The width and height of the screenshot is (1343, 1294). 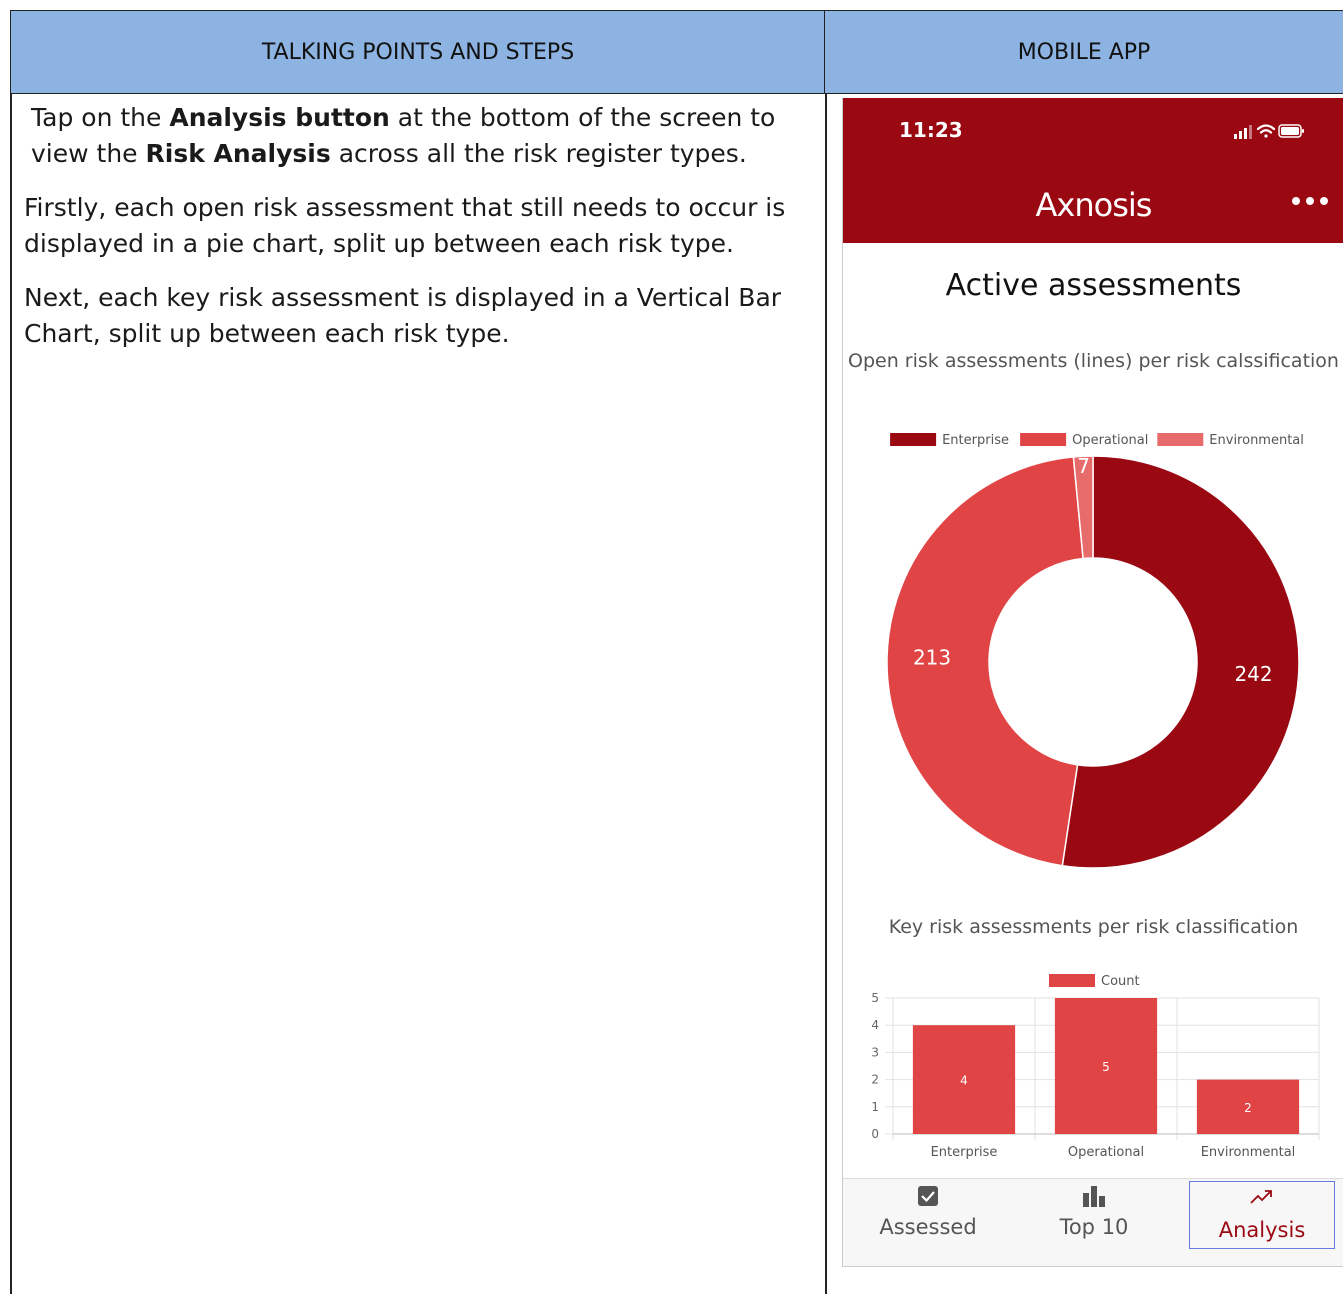 I want to click on bottom-tab-bar: Assessed Top 10 Analysis, so click(x=1093, y=1222).